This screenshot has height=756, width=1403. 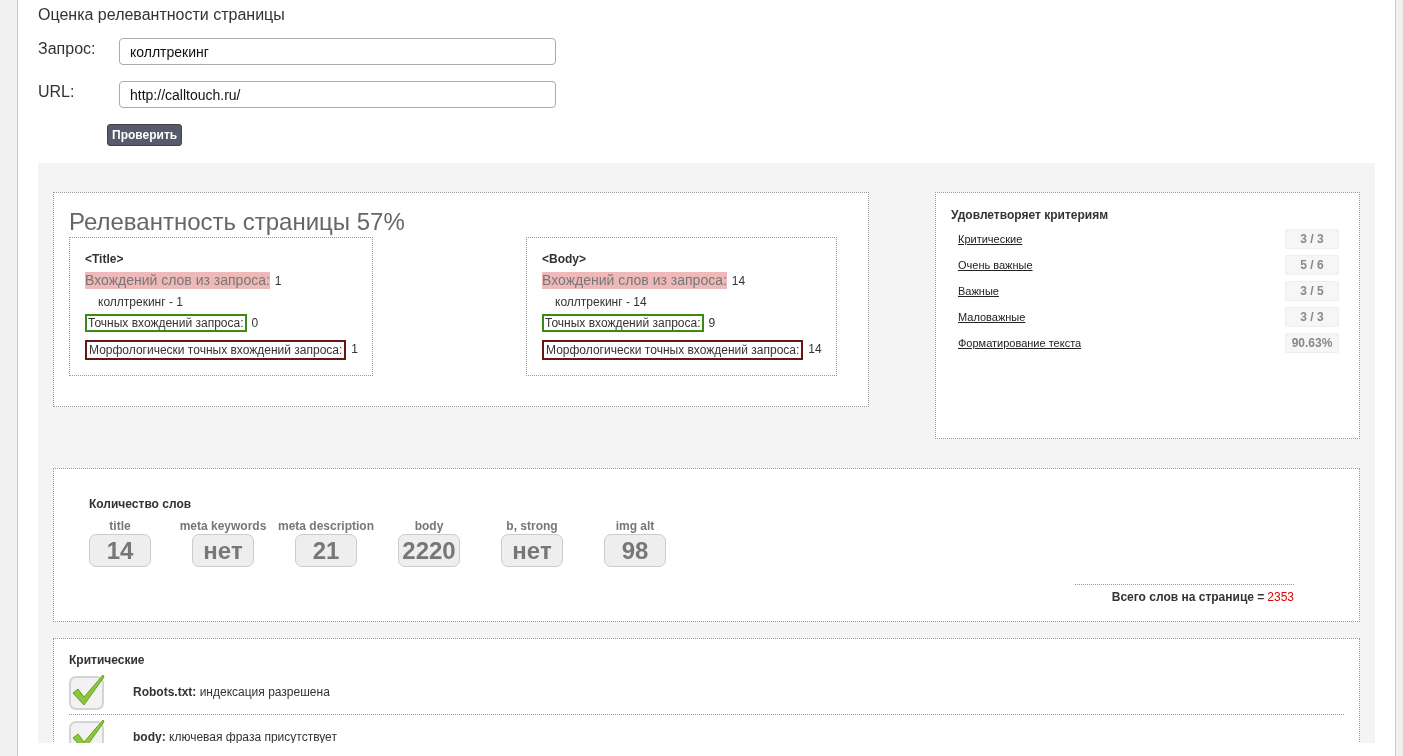 What do you see at coordinates (237, 222) in the screenshot?
I see `relevance-title: Релевантность страницы 57%` at bounding box center [237, 222].